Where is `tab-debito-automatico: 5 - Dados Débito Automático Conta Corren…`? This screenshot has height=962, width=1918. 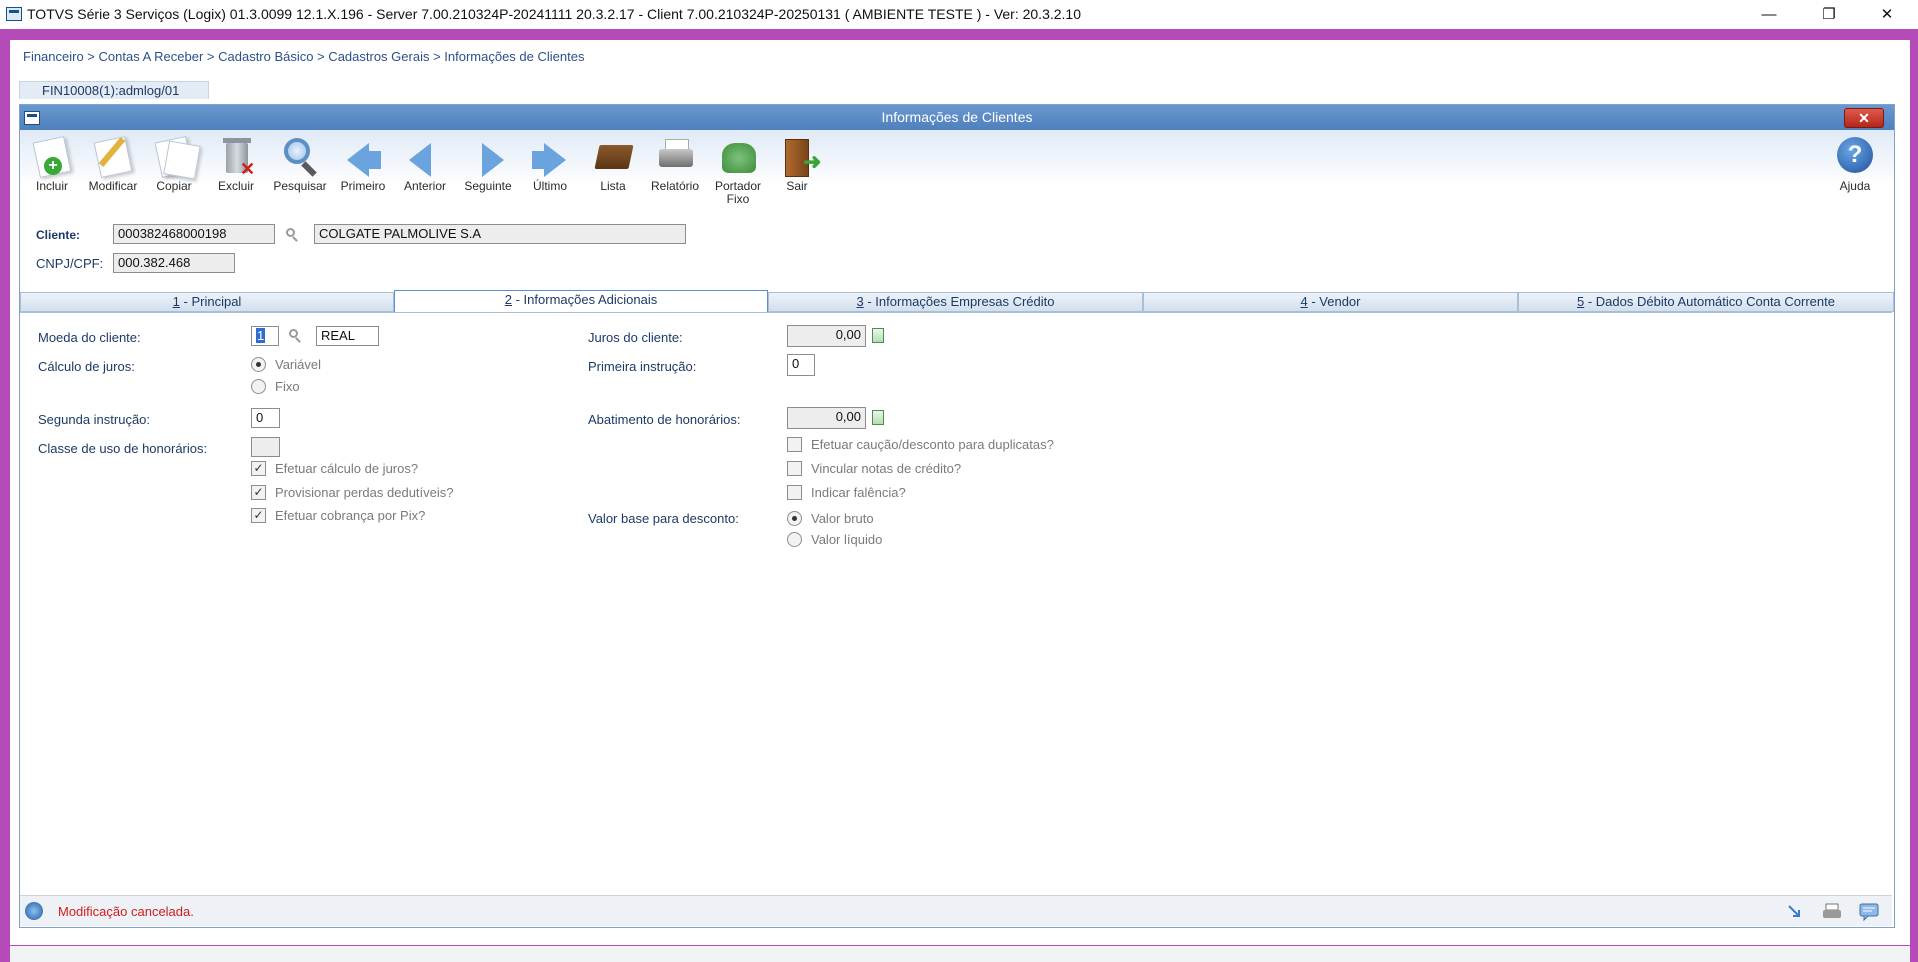
tab-debito-automatico: 5 - Dados Débito Automático Conta Corren… is located at coordinates (1706, 302).